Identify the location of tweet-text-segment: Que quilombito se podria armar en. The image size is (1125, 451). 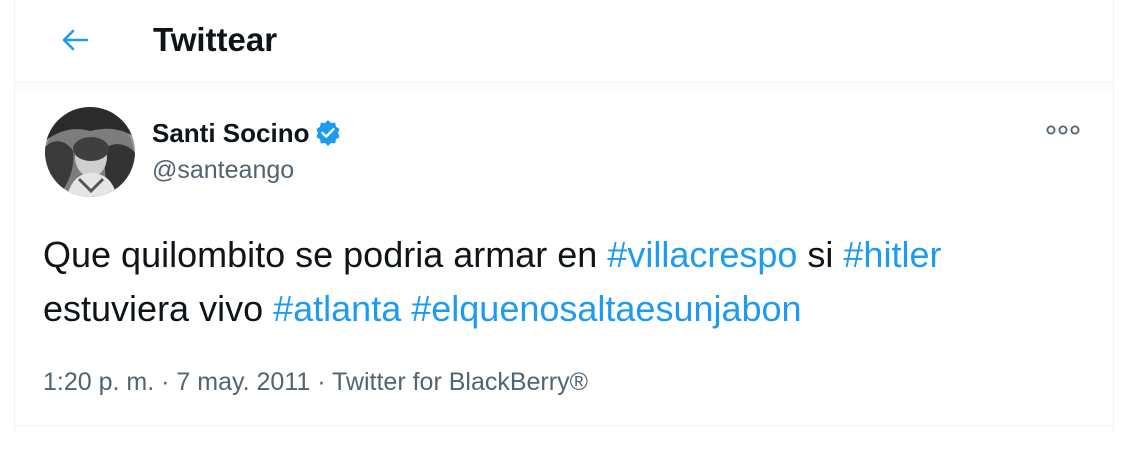
(325, 254).